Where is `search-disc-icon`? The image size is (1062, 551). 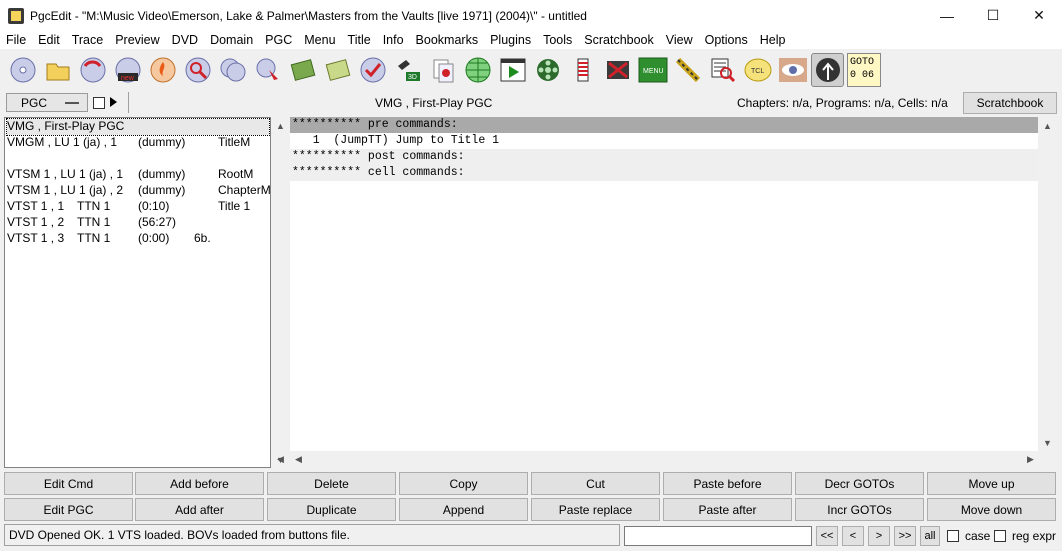
search-disc-icon is located at coordinates (197, 70).